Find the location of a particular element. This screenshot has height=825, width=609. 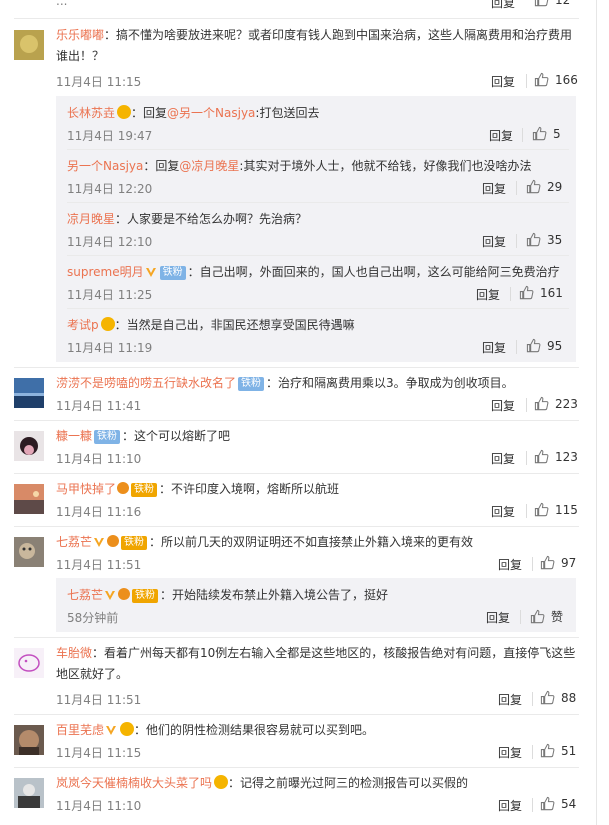

like-button: 166 is located at coordinates (556, 79).